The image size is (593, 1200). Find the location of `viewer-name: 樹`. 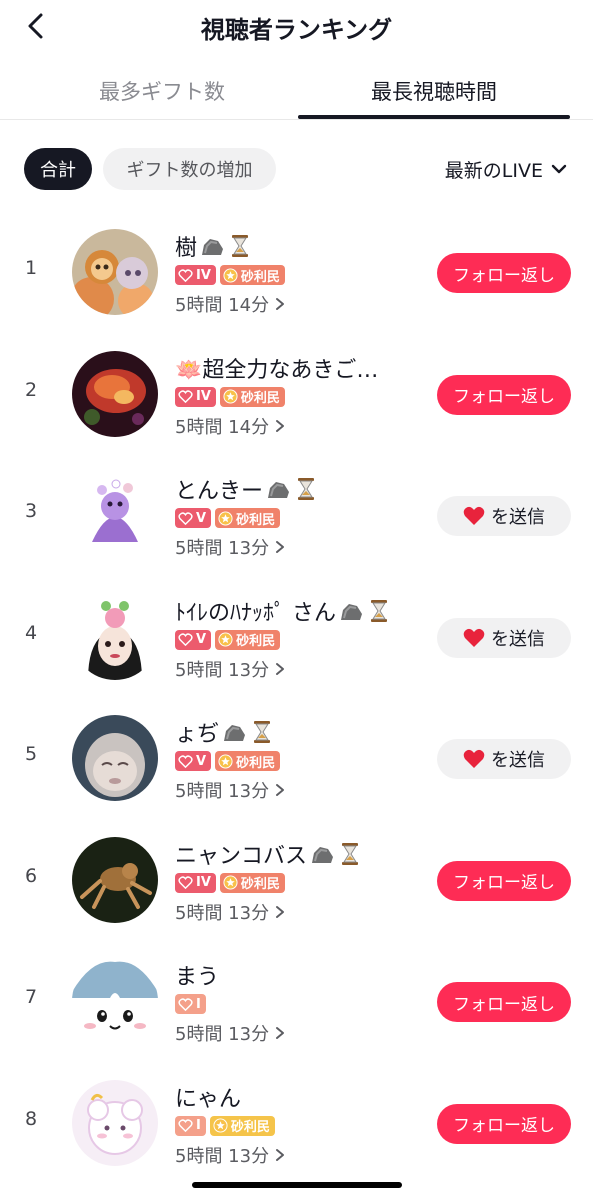

viewer-name: 樹 is located at coordinates (186, 248).